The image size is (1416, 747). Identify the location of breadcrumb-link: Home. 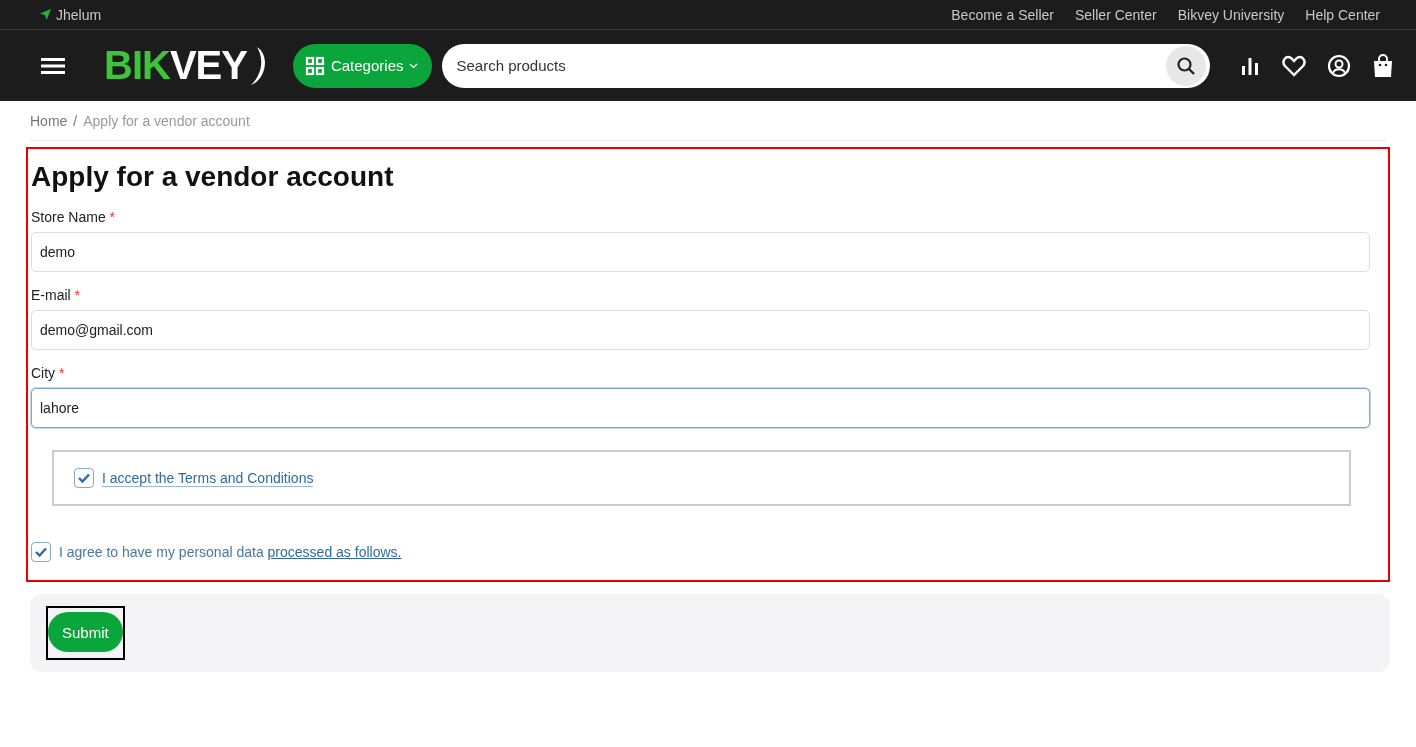
(49, 121).